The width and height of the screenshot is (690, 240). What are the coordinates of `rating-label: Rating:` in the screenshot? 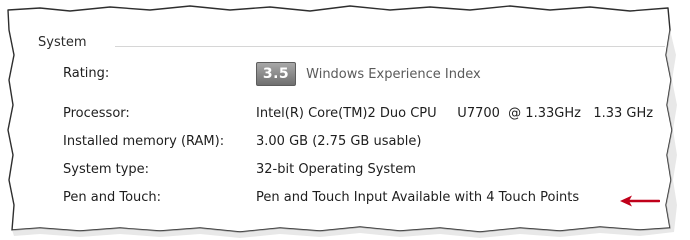 It's located at (86, 73).